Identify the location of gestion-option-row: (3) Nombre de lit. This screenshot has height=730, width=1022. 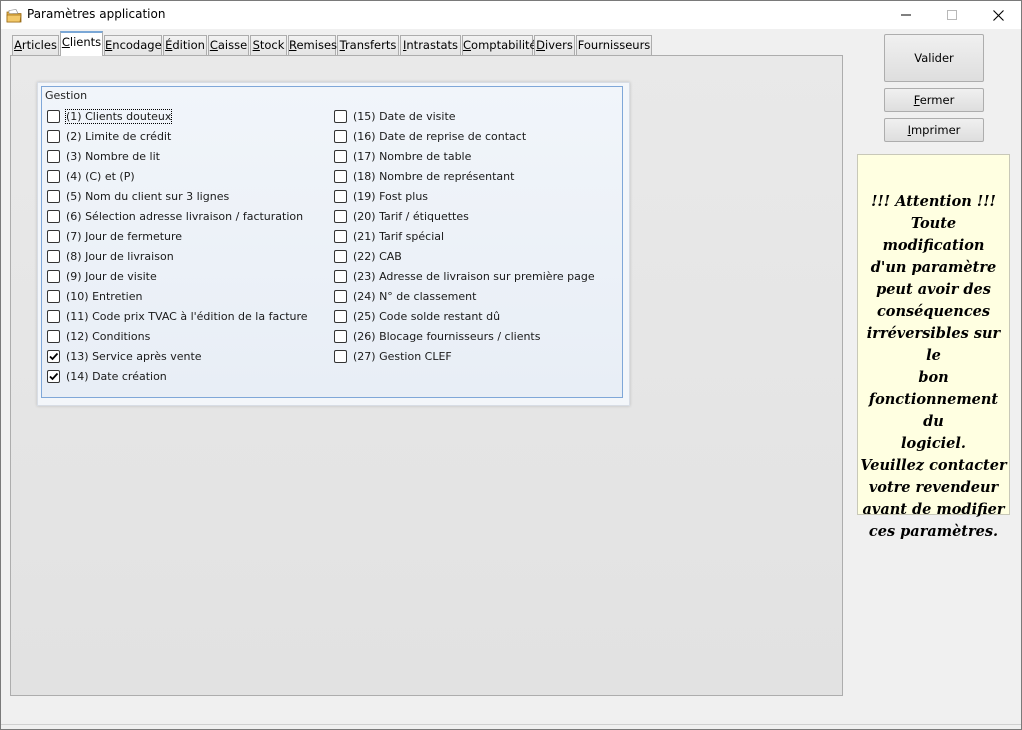
(103, 156).